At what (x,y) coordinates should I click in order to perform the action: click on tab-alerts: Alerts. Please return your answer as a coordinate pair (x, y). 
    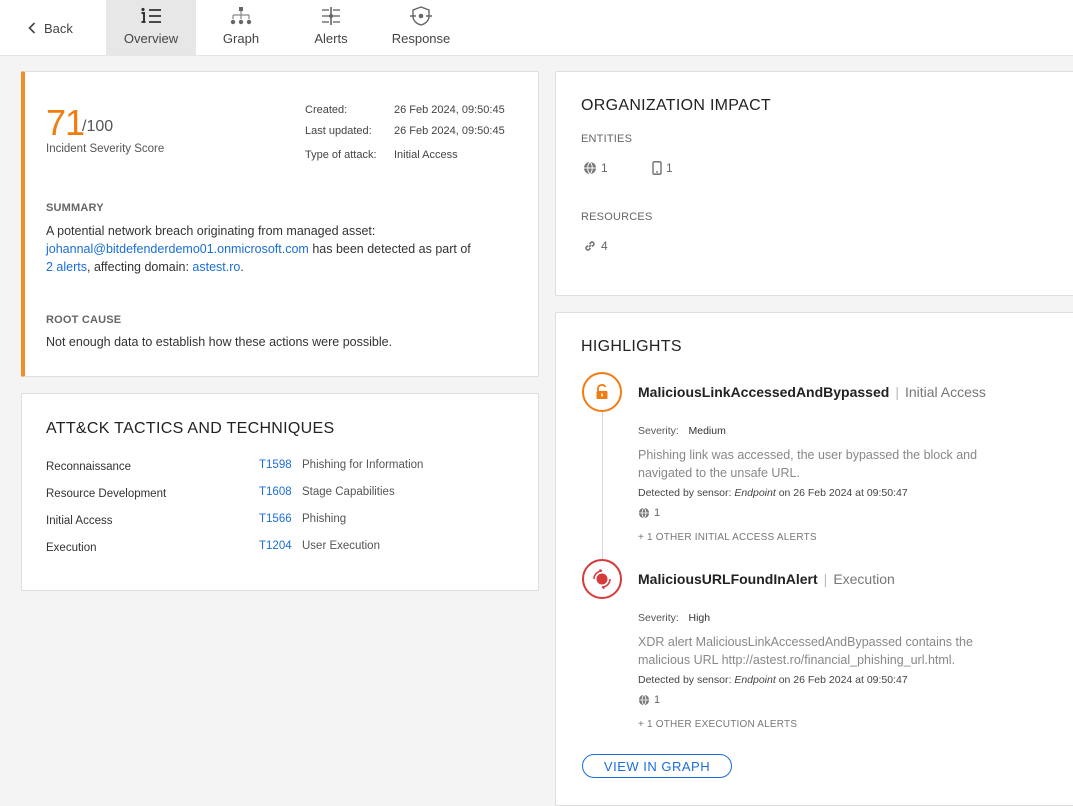
    Looking at the image, I should click on (331, 27).